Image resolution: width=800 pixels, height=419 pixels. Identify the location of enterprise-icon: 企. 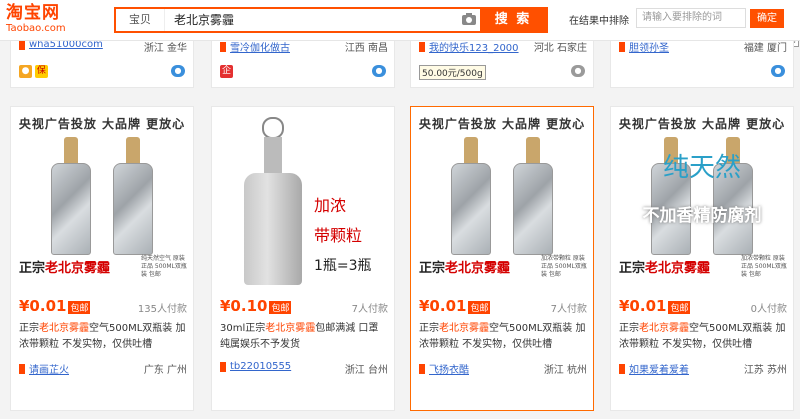
(226, 71).